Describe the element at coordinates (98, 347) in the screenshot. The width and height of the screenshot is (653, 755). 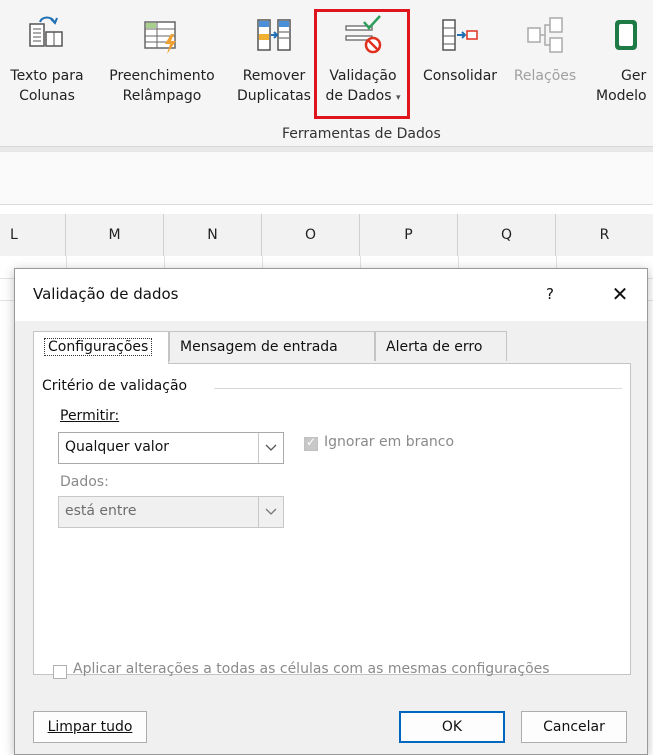
I see `tab-label: Configurações` at that location.